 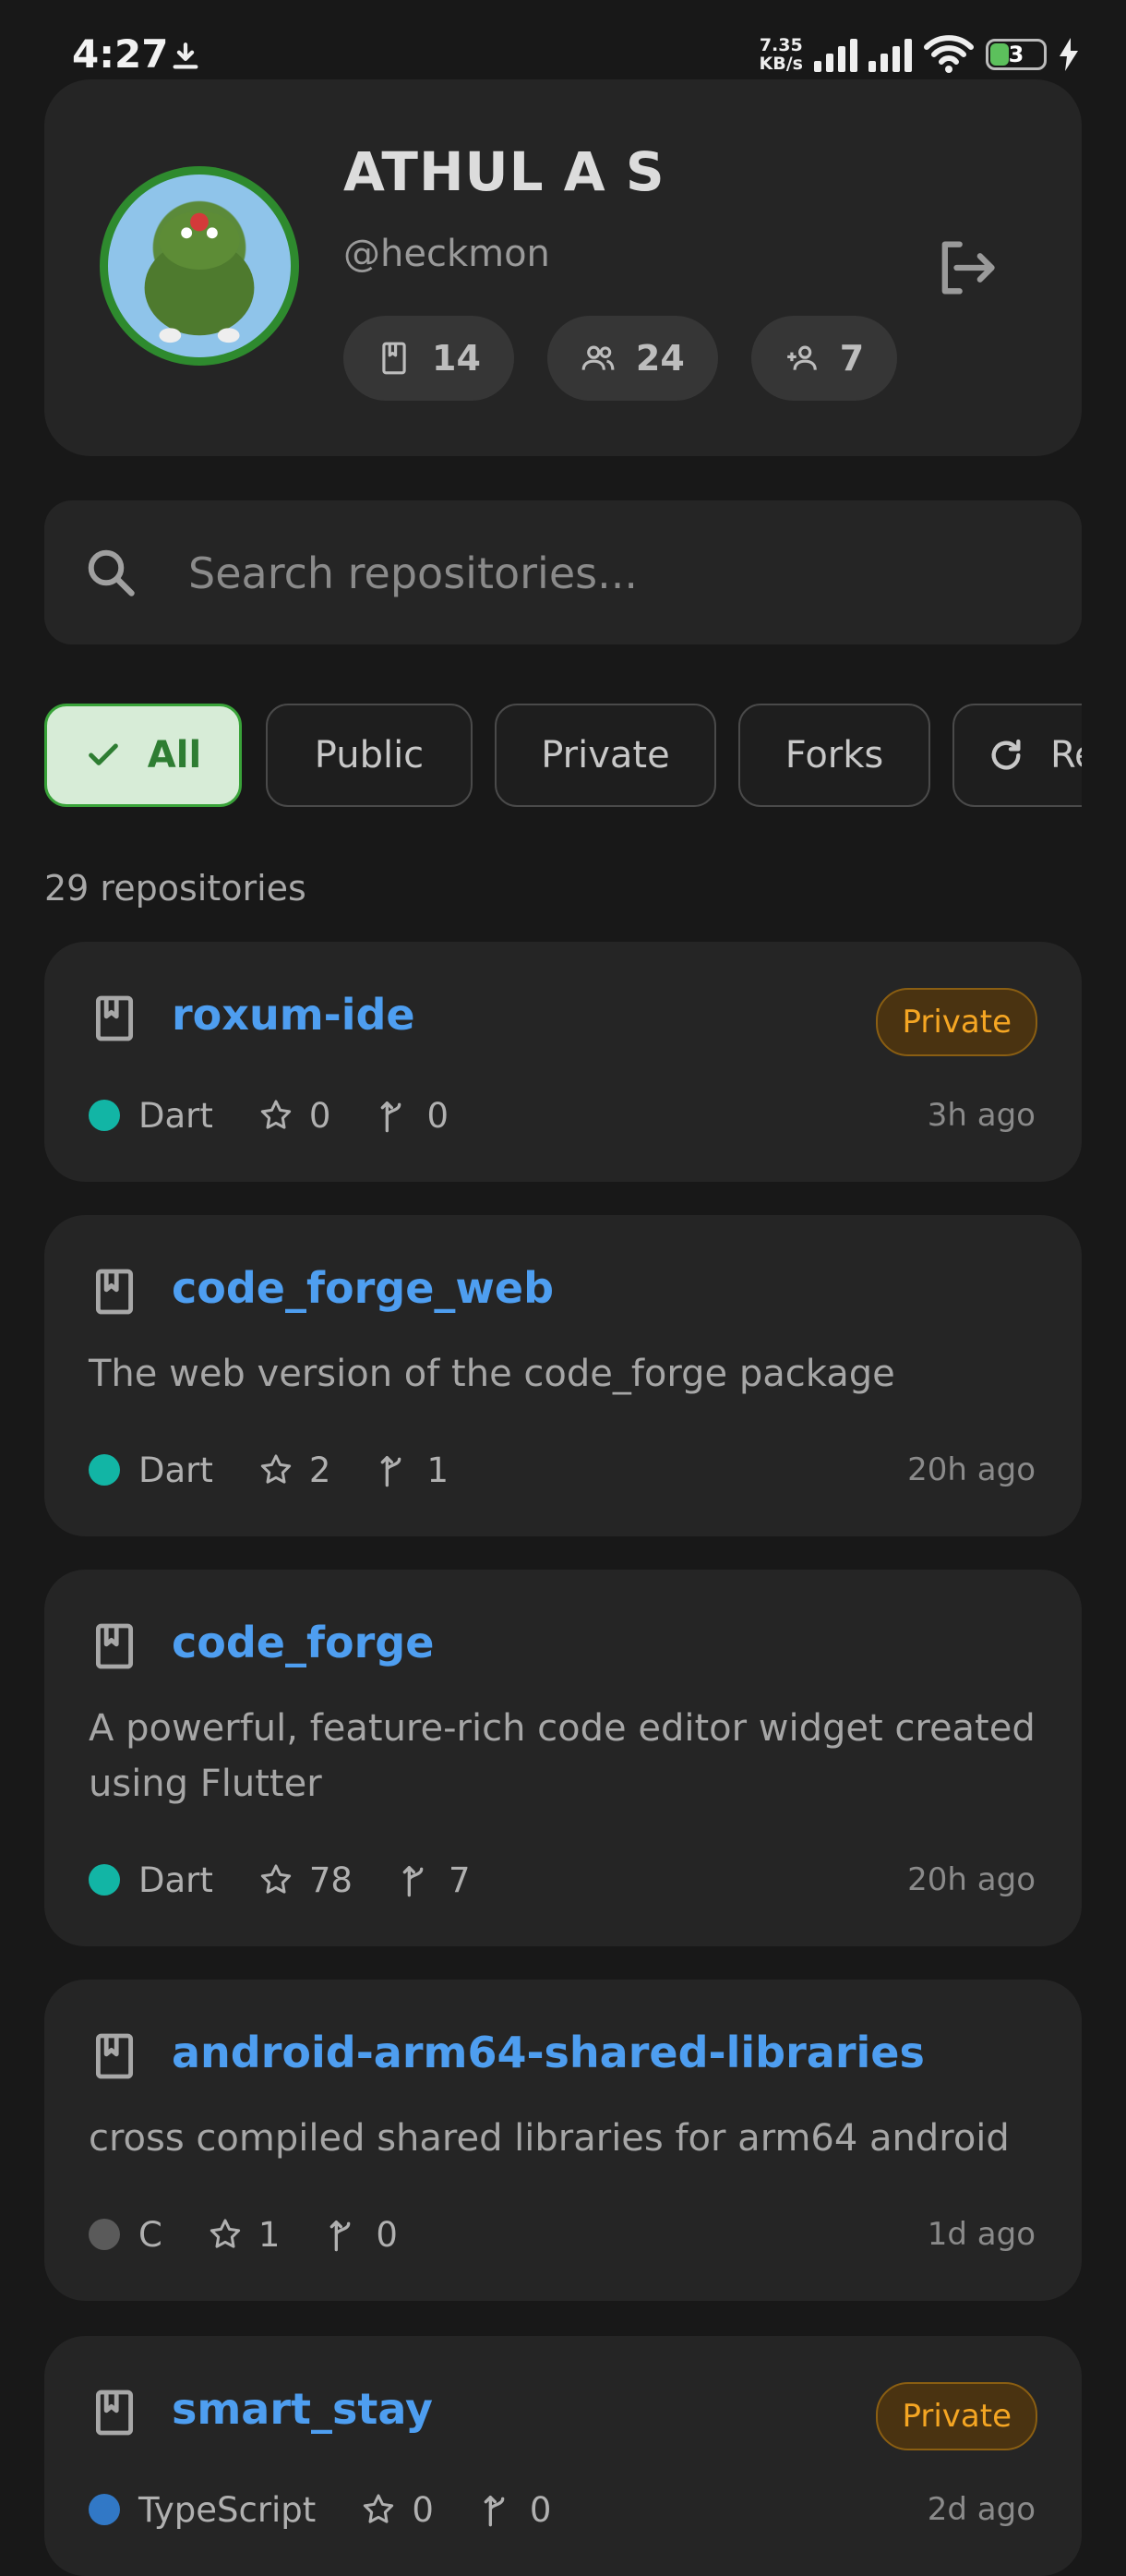 What do you see at coordinates (982, 2234) in the screenshot?
I see `repo-updated: 1d ago` at bounding box center [982, 2234].